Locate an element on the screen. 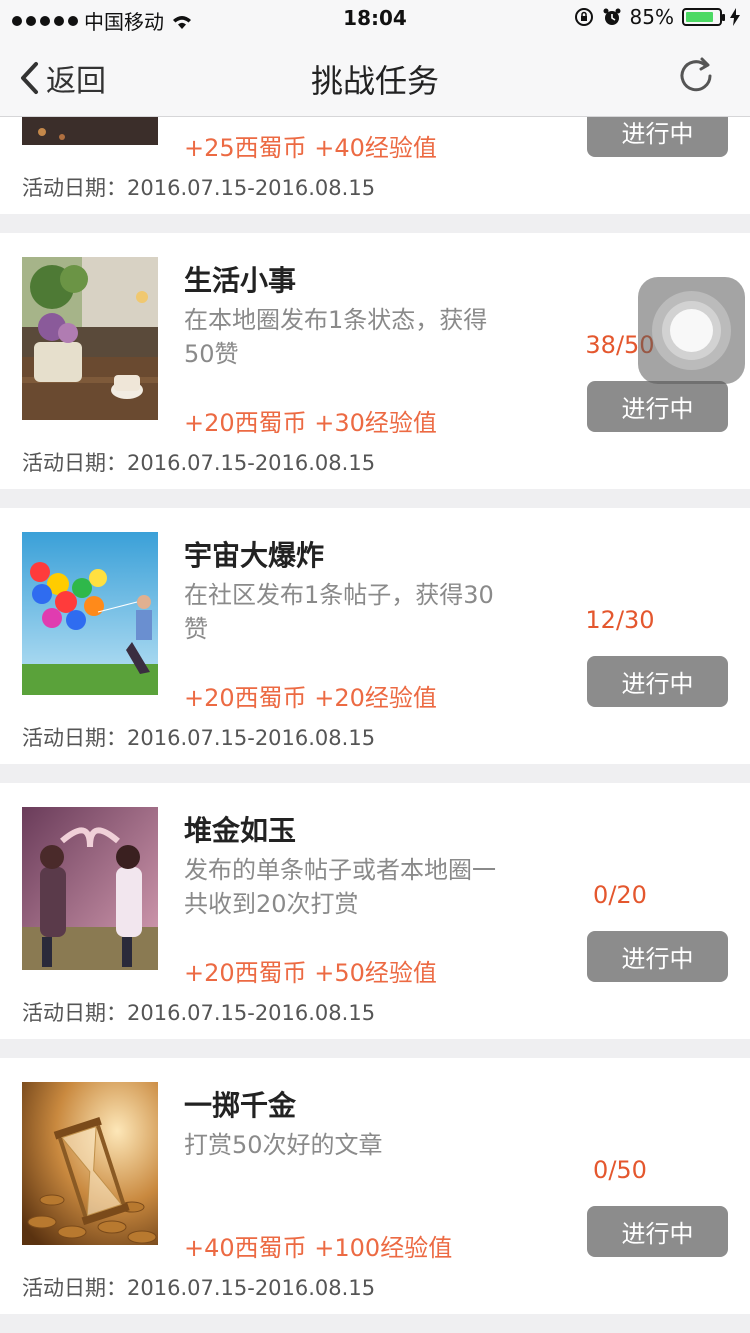 This screenshot has width=750, height=1333. task-reward: +25西蜀币 +40经验值 is located at coordinates (310, 148).